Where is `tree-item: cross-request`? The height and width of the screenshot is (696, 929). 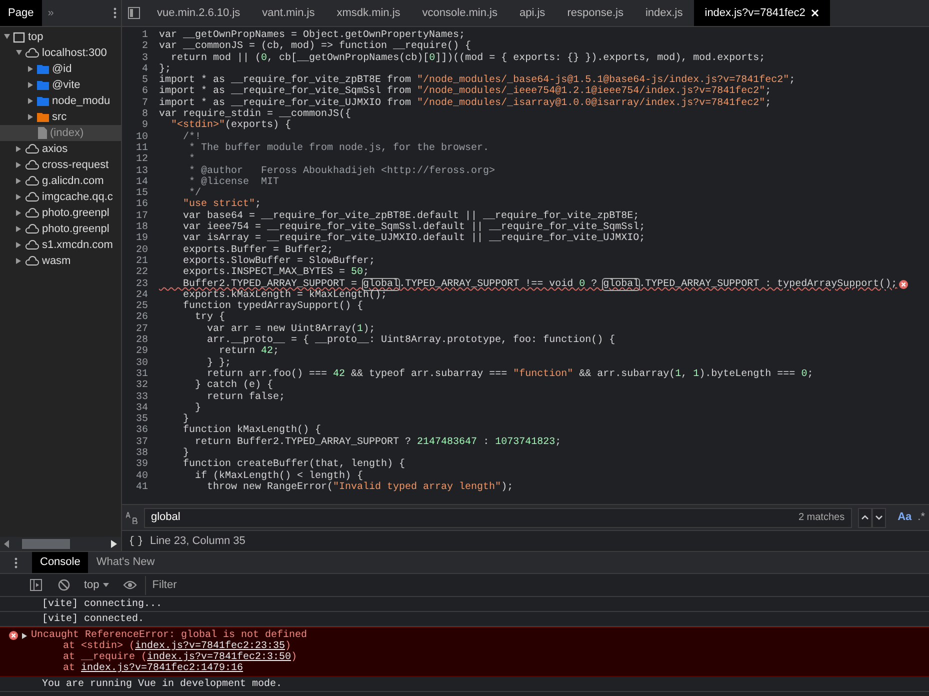 tree-item: cross-request is located at coordinates (60, 165).